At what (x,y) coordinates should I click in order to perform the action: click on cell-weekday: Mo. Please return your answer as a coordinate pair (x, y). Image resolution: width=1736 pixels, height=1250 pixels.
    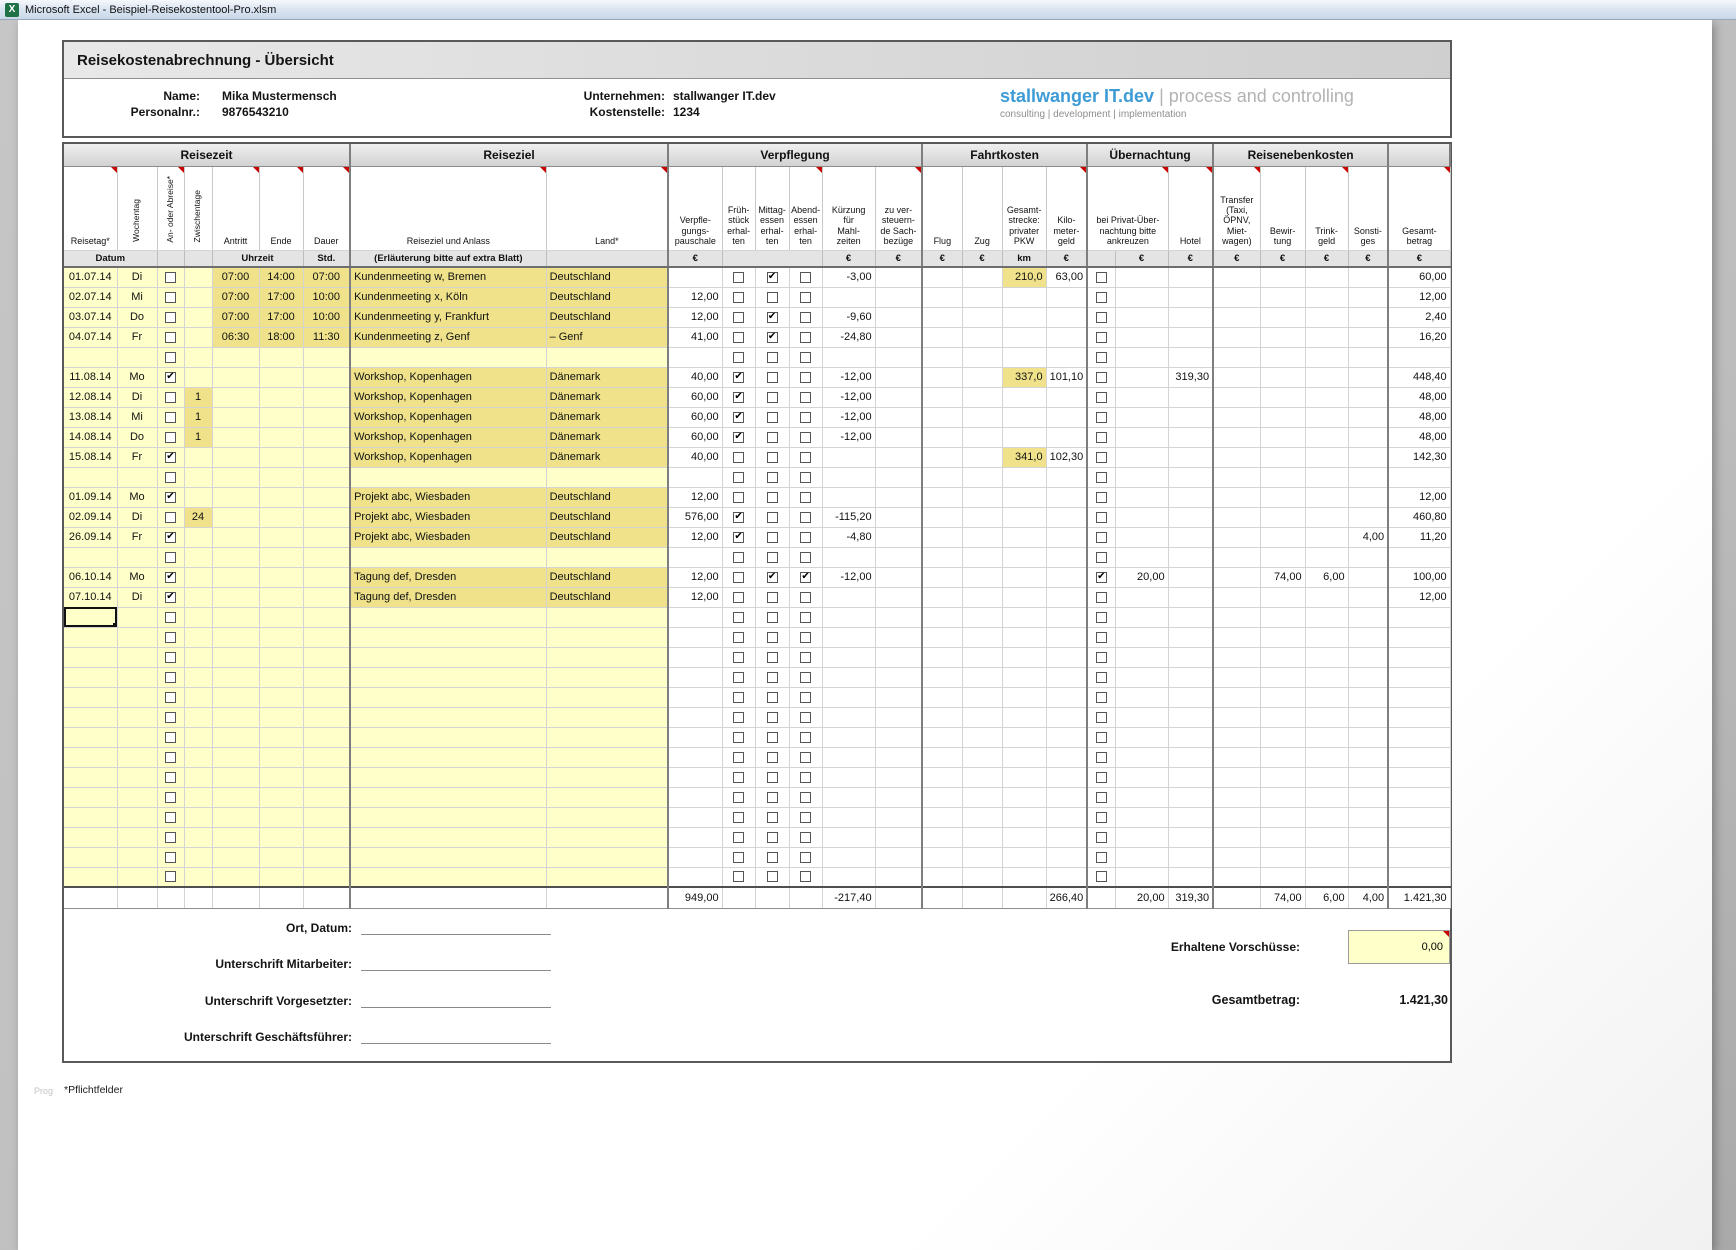
    Looking at the image, I should click on (137, 497).